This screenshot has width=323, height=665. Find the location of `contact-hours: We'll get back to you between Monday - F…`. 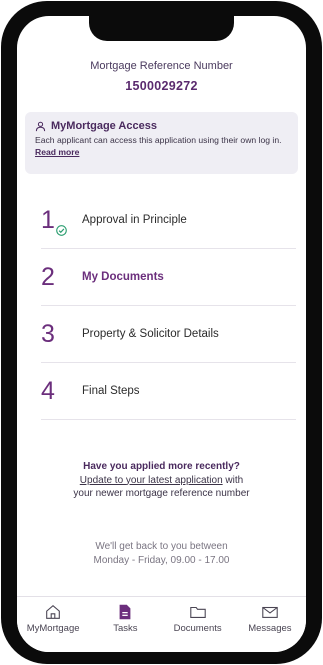

contact-hours: We'll get back to you between Monday - F… is located at coordinates (161, 553).